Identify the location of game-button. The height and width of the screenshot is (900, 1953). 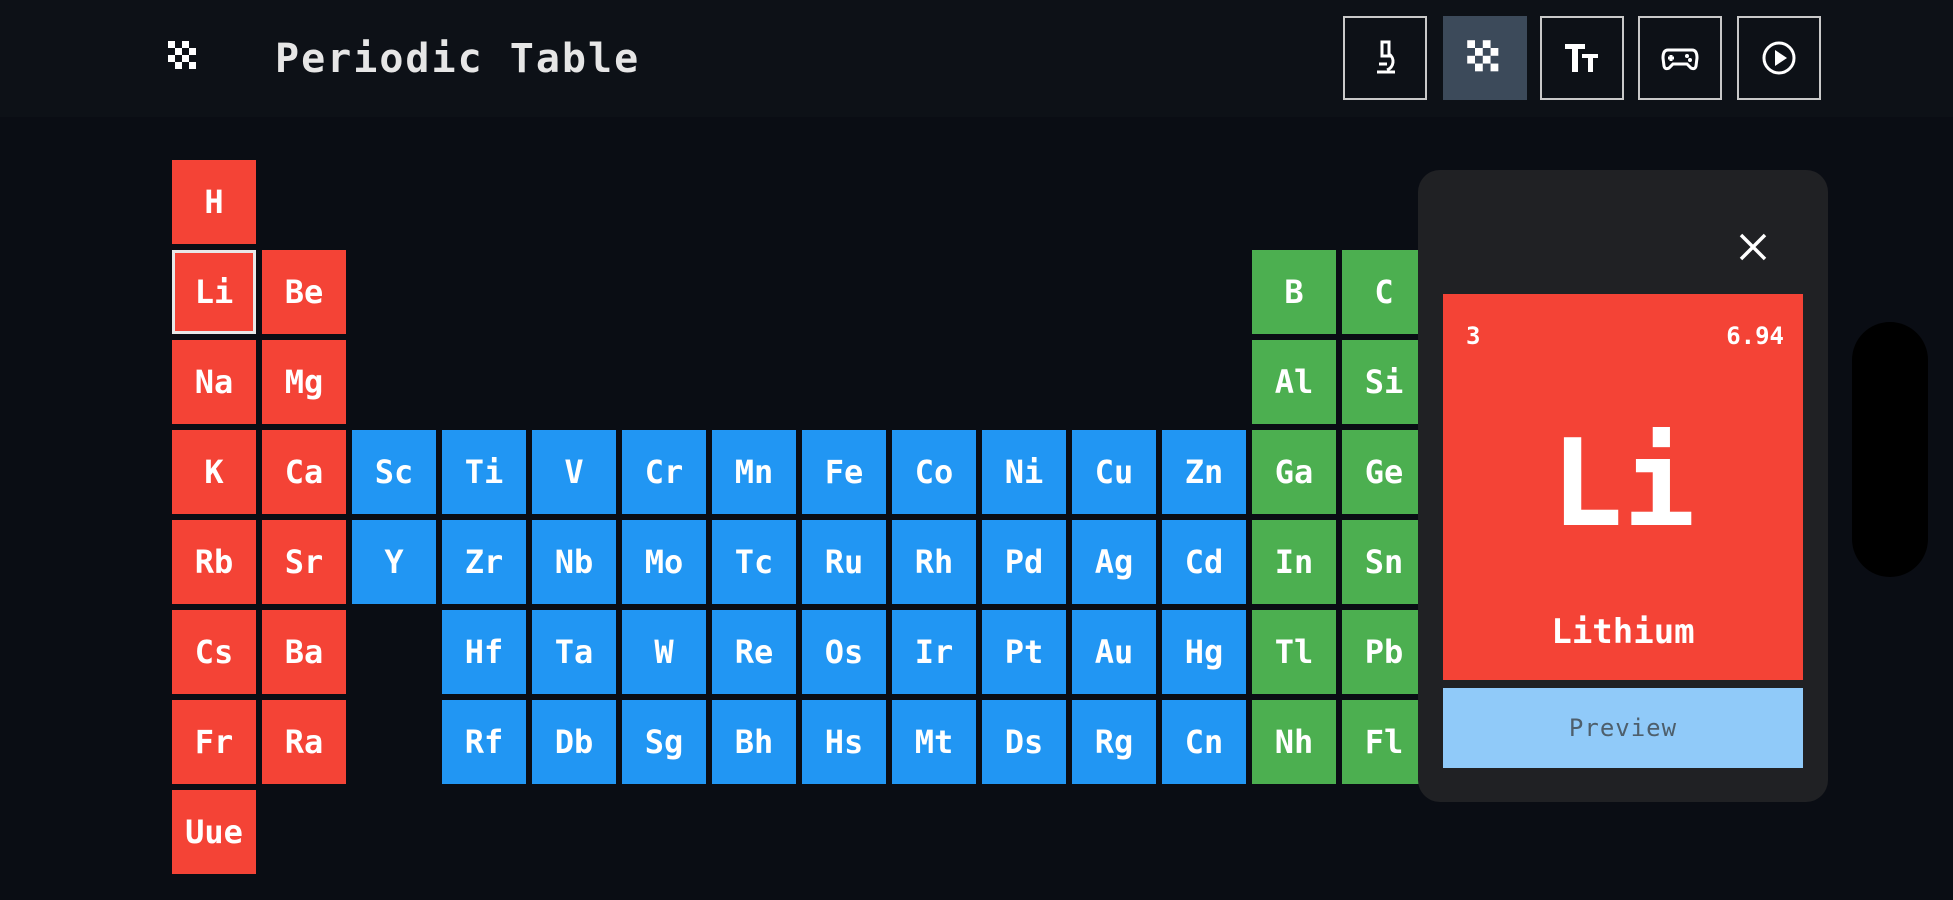
(1680, 58).